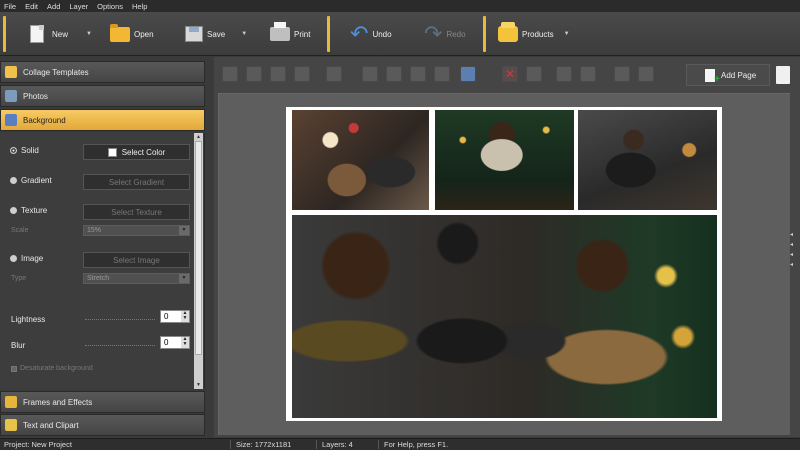  What do you see at coordinates (132, 34) in the screenshot?
I see `open-button: Open` at bounding box center [132, 34].